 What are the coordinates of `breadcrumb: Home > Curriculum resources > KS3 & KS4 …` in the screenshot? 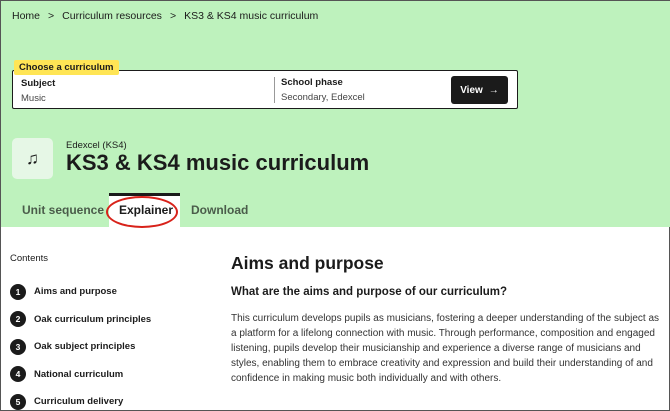 It's located at (165, 16).